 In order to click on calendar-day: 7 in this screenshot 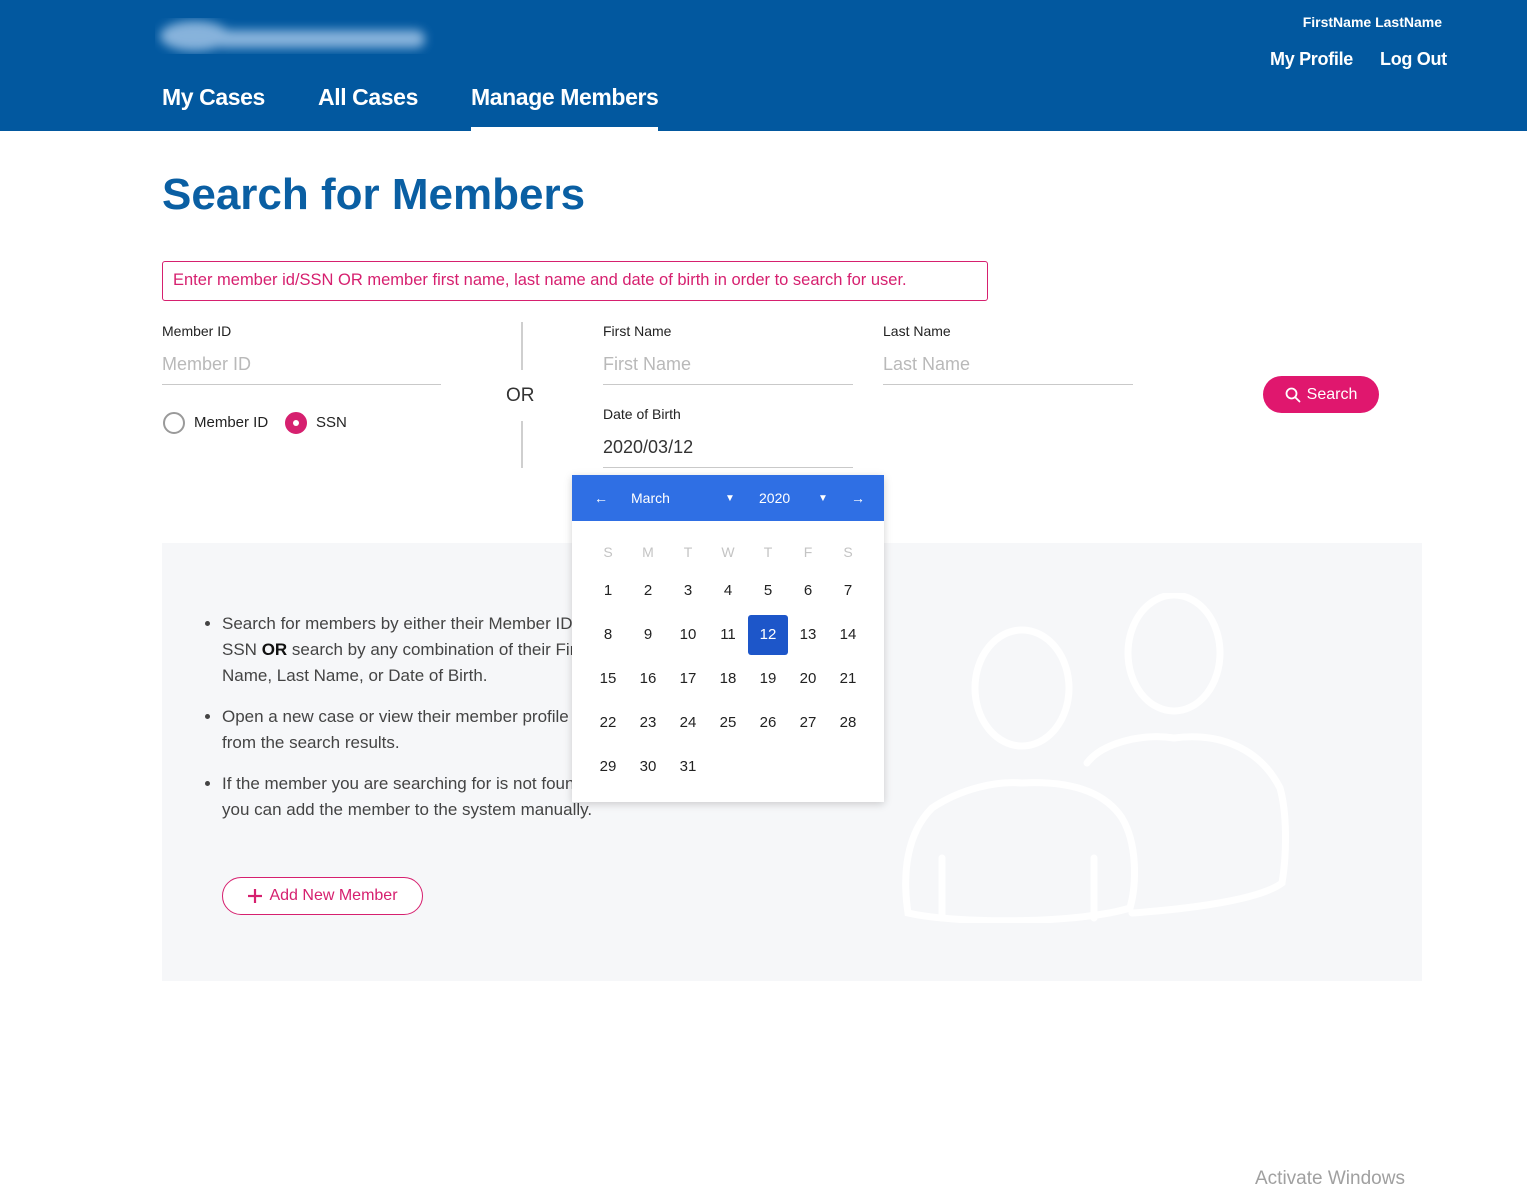, I will do `click(848, 591)`.